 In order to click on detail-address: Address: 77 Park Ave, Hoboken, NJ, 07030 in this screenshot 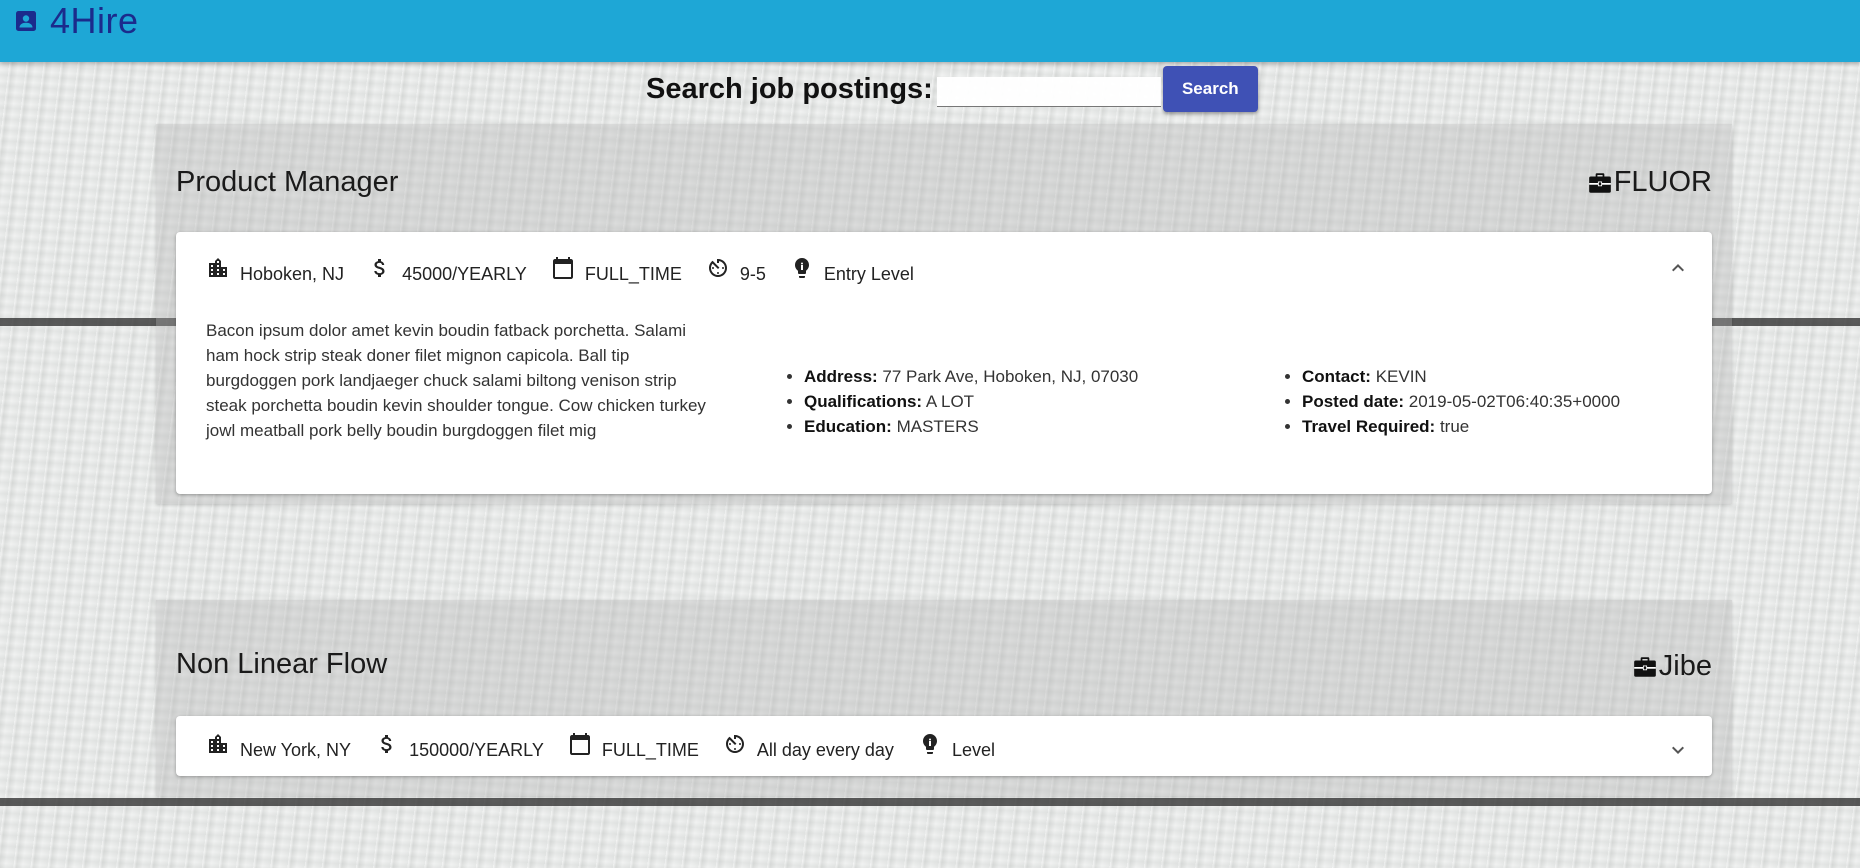, I will do `click(971, 376)`.